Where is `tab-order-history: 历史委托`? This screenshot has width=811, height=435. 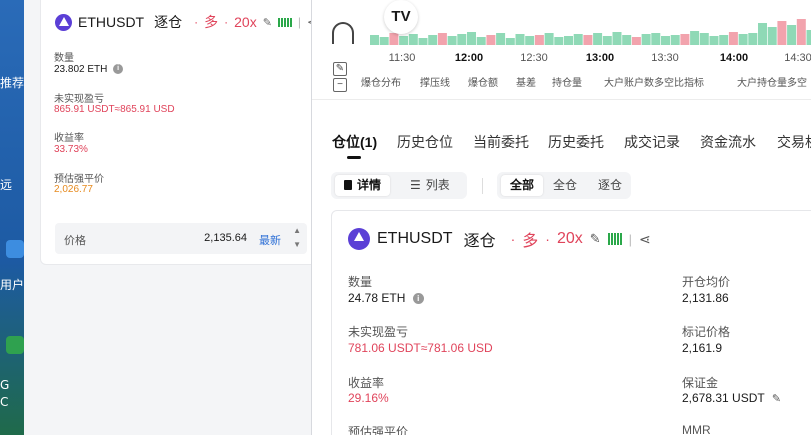
tab-order-history: 历史委托 is located at coordinates (576, 142).